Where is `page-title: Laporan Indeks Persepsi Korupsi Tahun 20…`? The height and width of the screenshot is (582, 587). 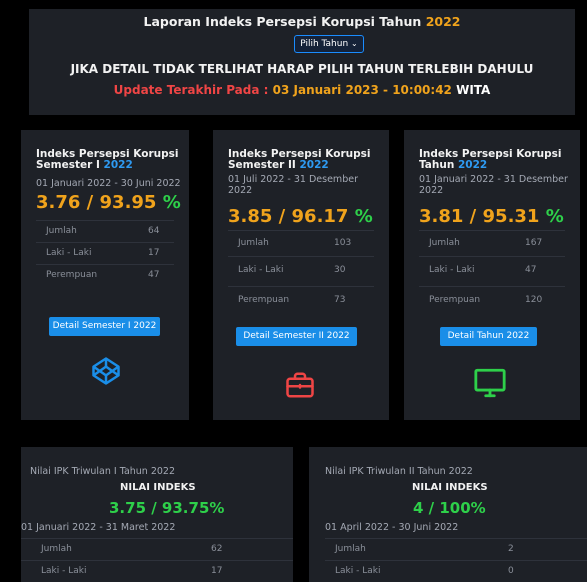
page-title: Laporan Indeks Persepsi Korupsi Tahun 20… is located at coordinates (302, 21).